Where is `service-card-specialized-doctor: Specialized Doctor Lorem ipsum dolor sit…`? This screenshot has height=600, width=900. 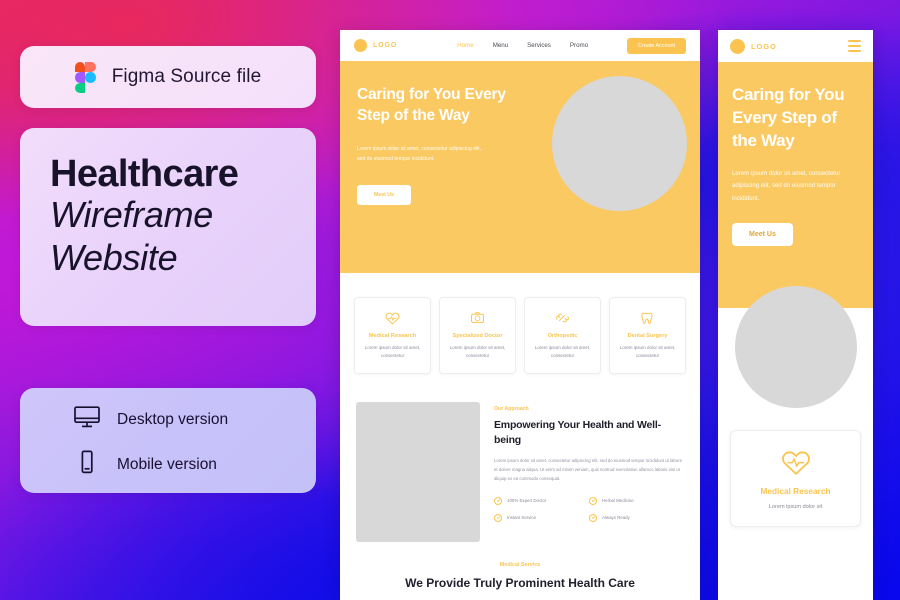
service-card-specialized-doctor: Specialized Doctor Lorem ipsum dolor sit… is located at coordinates (477, 335).